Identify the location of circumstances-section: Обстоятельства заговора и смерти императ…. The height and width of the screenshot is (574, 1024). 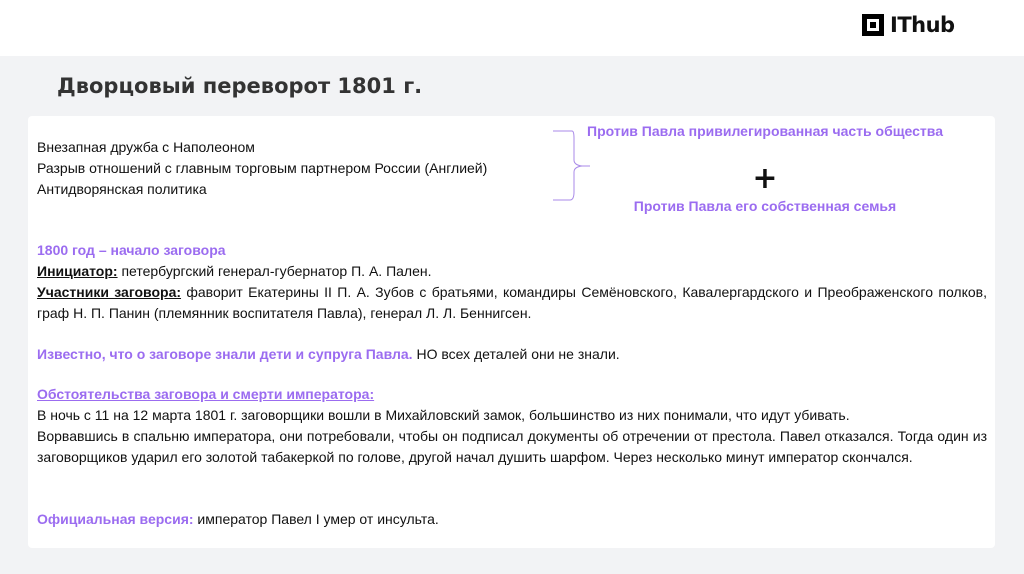
(512, 426).